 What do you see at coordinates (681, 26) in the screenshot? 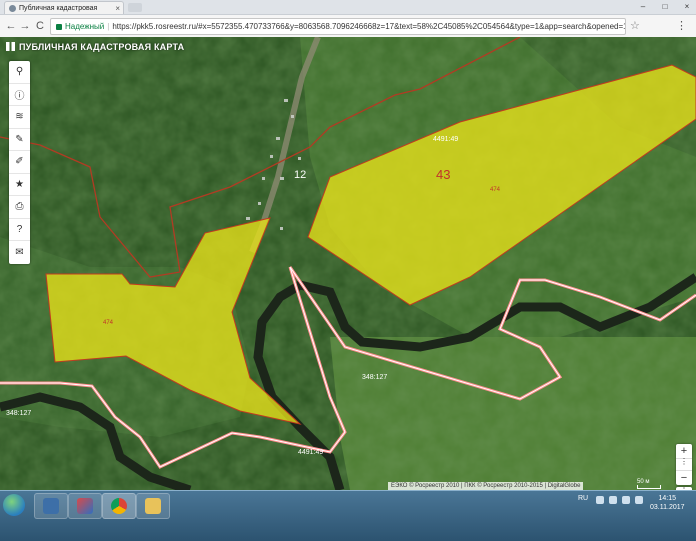
I see `browser-menu-icon: ⋮` at bounding box center [681, 26].